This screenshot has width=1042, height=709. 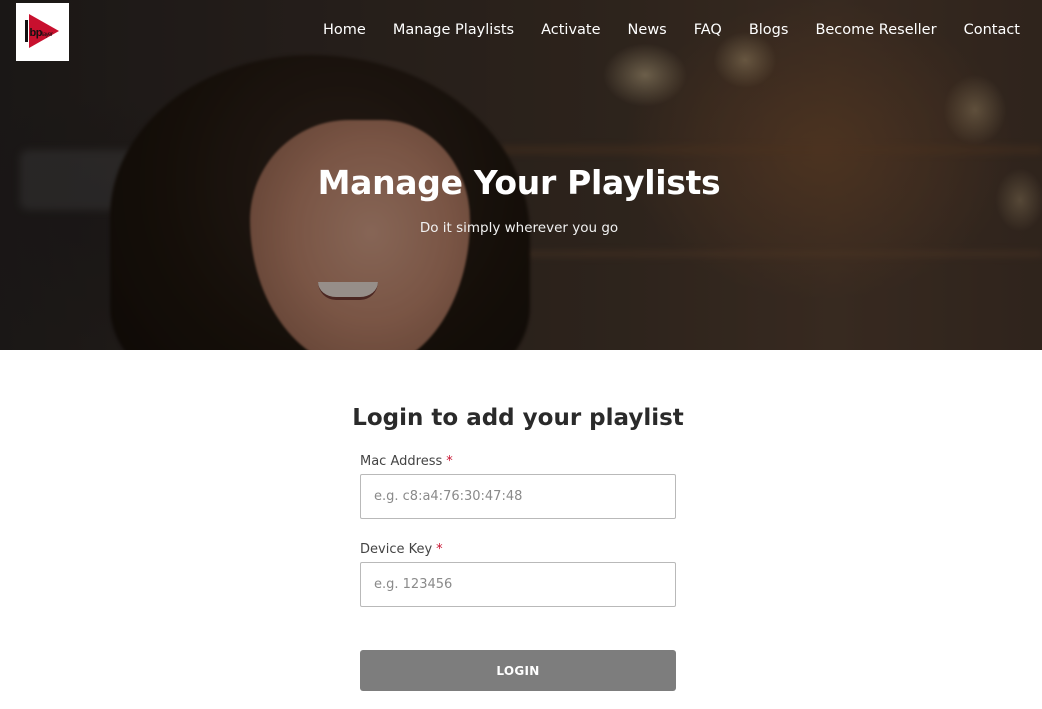 I want to click on nav-item-contact: Contact, so click(x=992, y=30).